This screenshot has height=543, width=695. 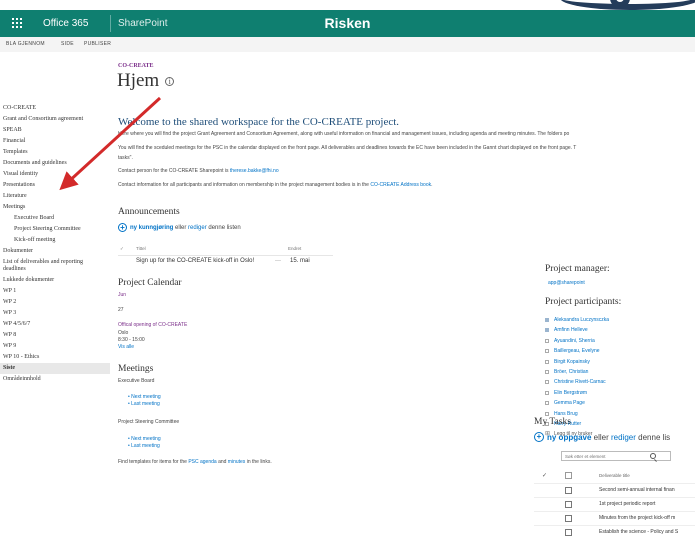 What do you see at coordinates (141, 248) in the screenshot?
I see `column-title: Tittel` at bounding box center [141, 248].